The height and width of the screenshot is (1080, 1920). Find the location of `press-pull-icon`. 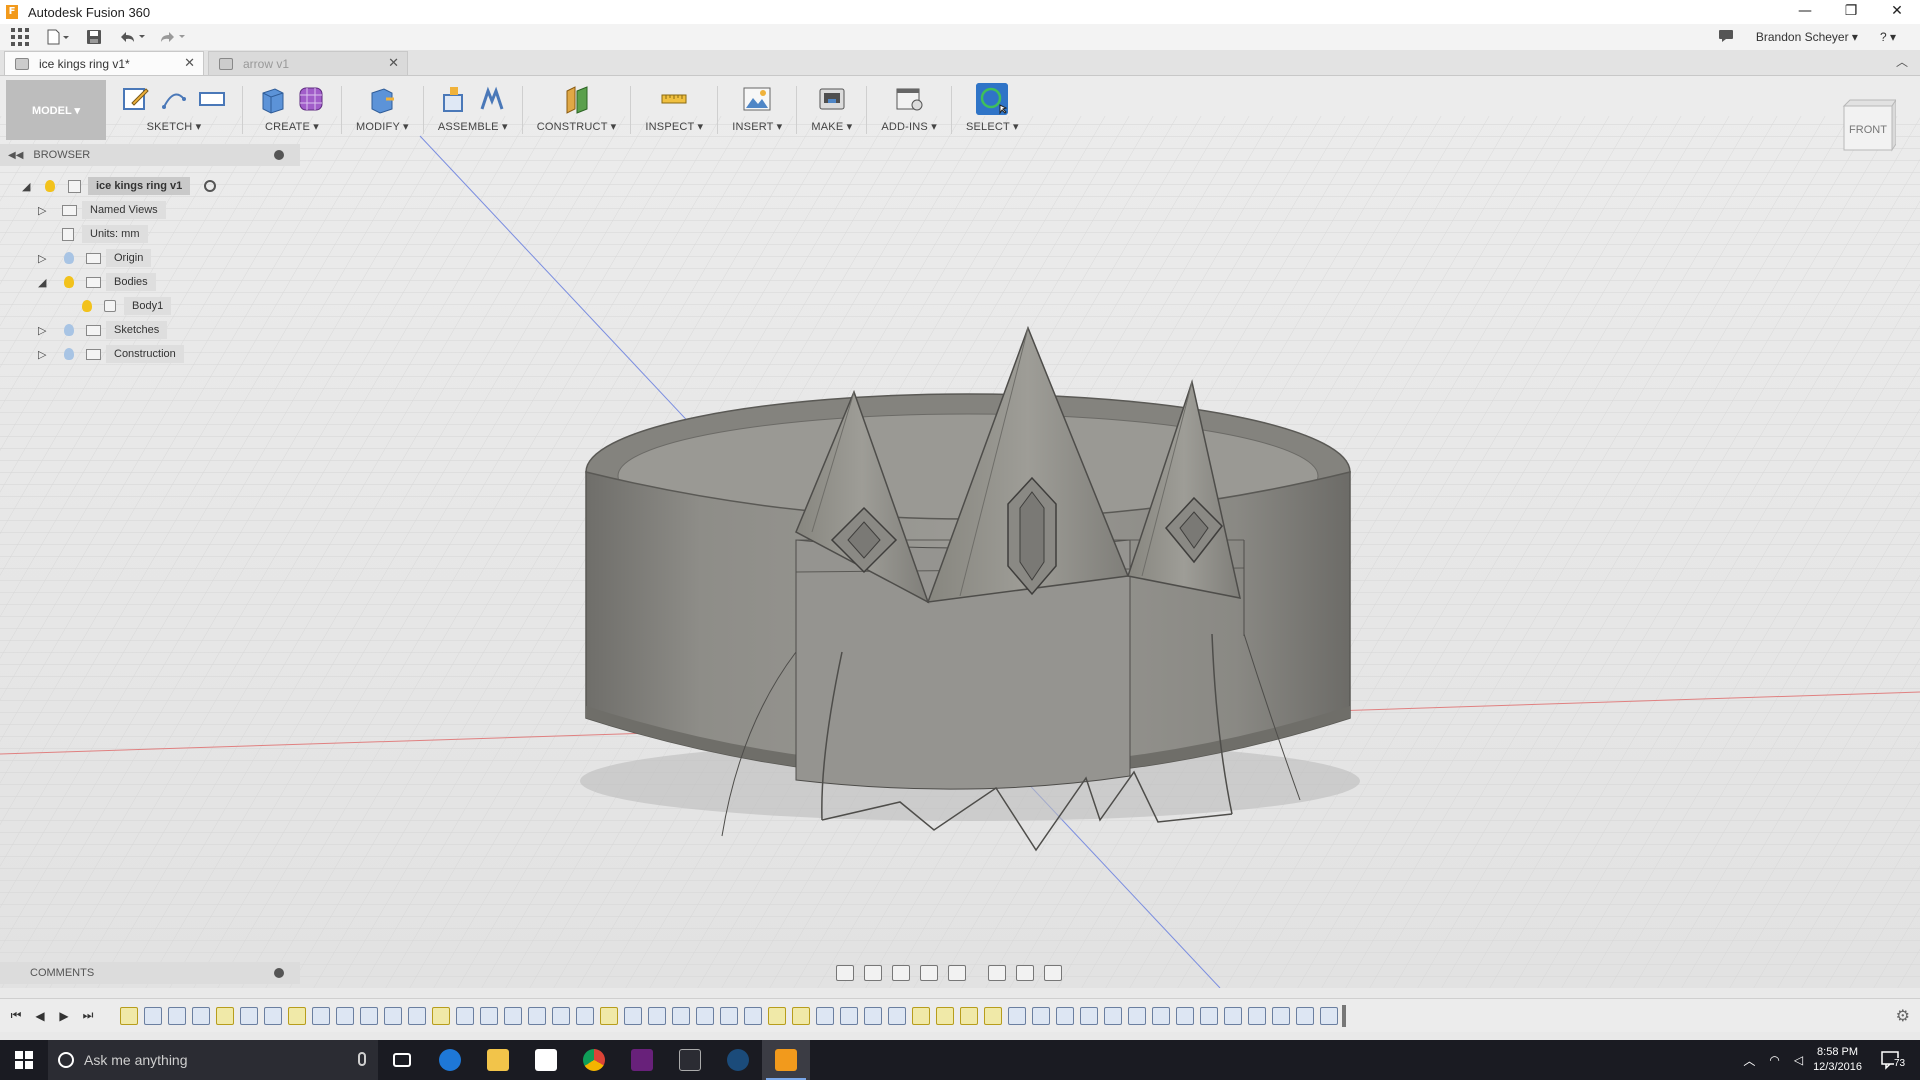

press-pull-icon is located at coordinates (382, 99).